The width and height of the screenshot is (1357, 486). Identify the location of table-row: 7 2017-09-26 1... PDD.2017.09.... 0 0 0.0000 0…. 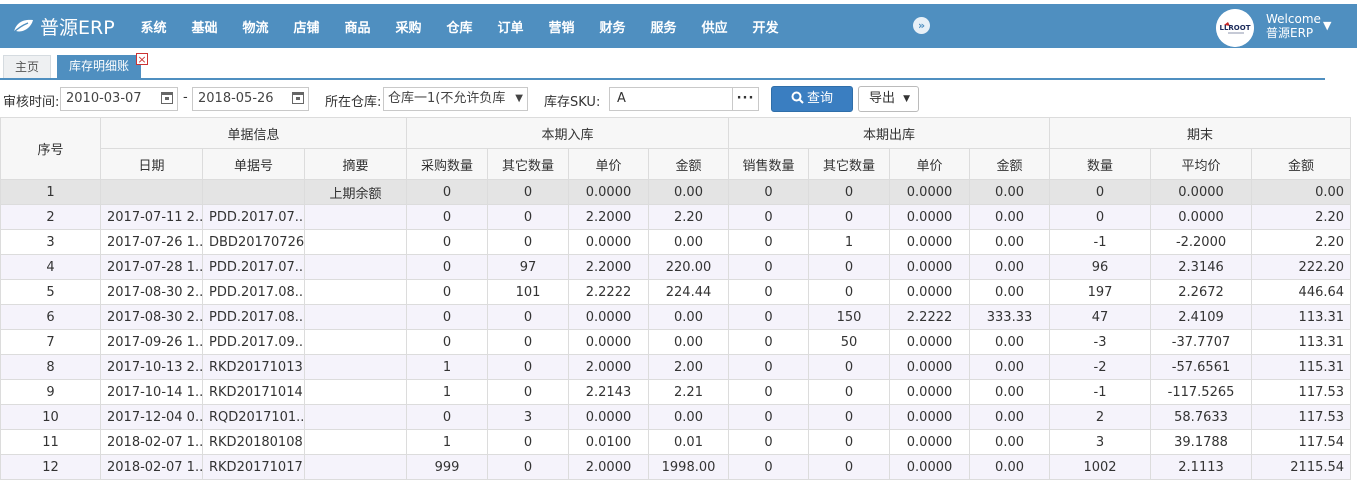
(676, 342).